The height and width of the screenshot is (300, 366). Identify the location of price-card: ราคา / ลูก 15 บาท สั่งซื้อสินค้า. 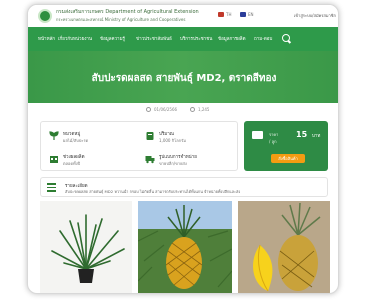
(286, 146).